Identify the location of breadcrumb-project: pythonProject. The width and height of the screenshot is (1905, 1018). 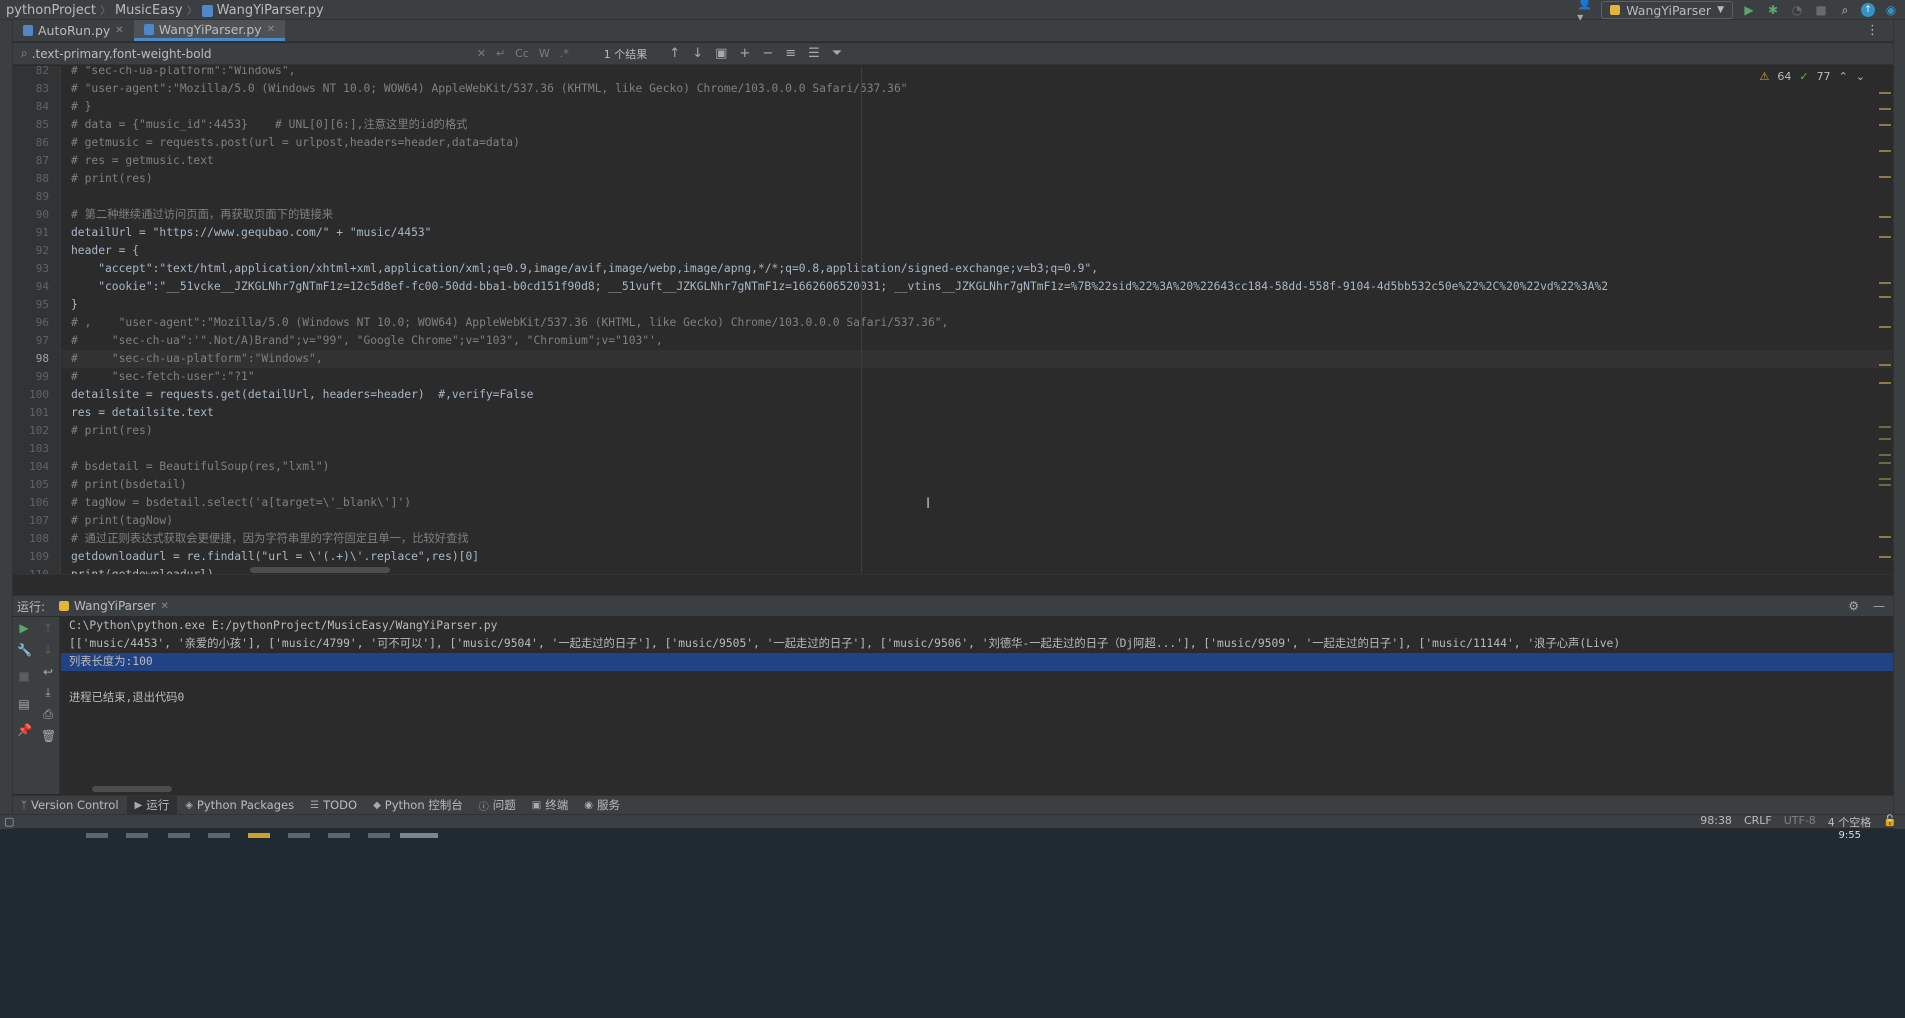
(51, 10).